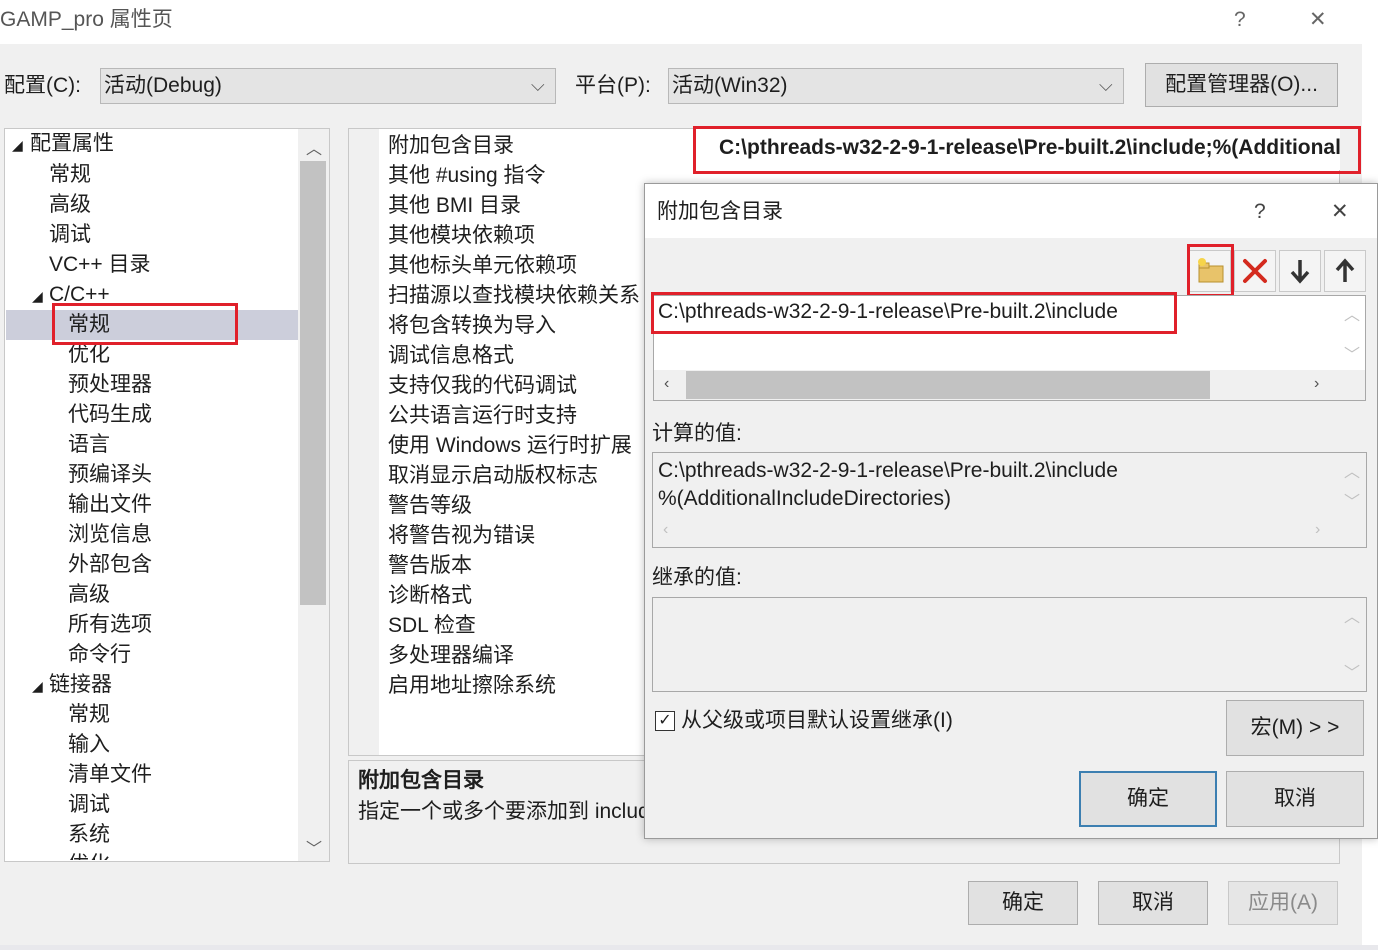  What do you see at coordinates (89, 805) in the screenshot?
I see `tree-item-linker-debugging: 调试` at bounding box center [89, 805].